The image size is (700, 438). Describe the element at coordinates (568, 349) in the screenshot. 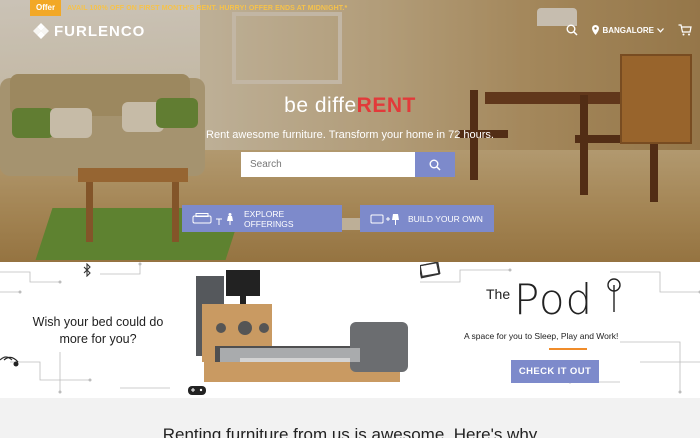

I see `pod-divider` at that location.